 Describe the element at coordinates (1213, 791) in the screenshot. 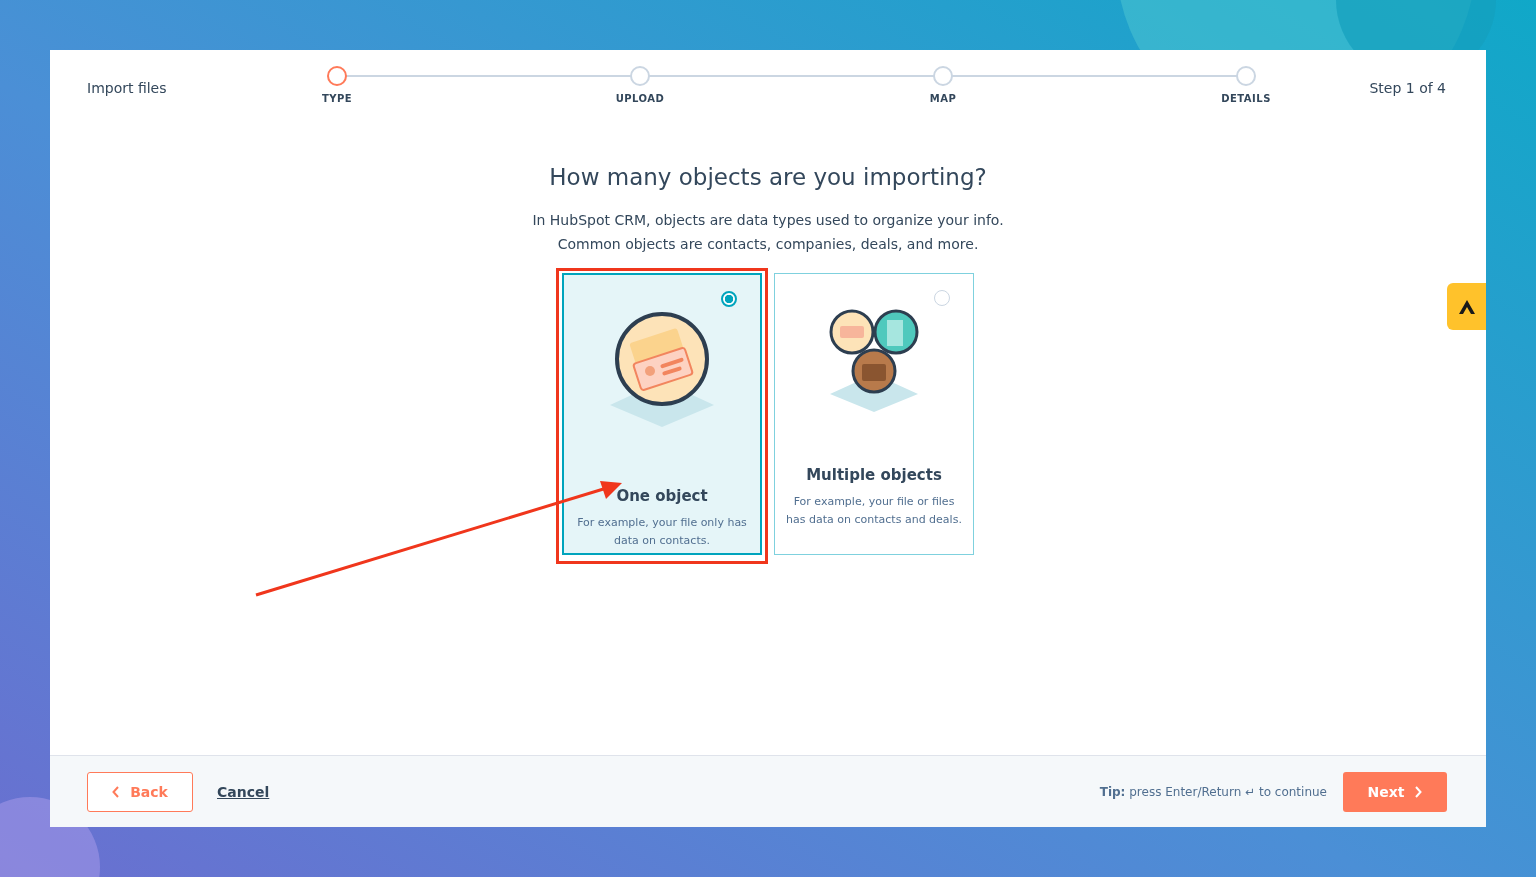

I see `tip-text: Tip: press Enter/Return ↵ to continue` at that location.